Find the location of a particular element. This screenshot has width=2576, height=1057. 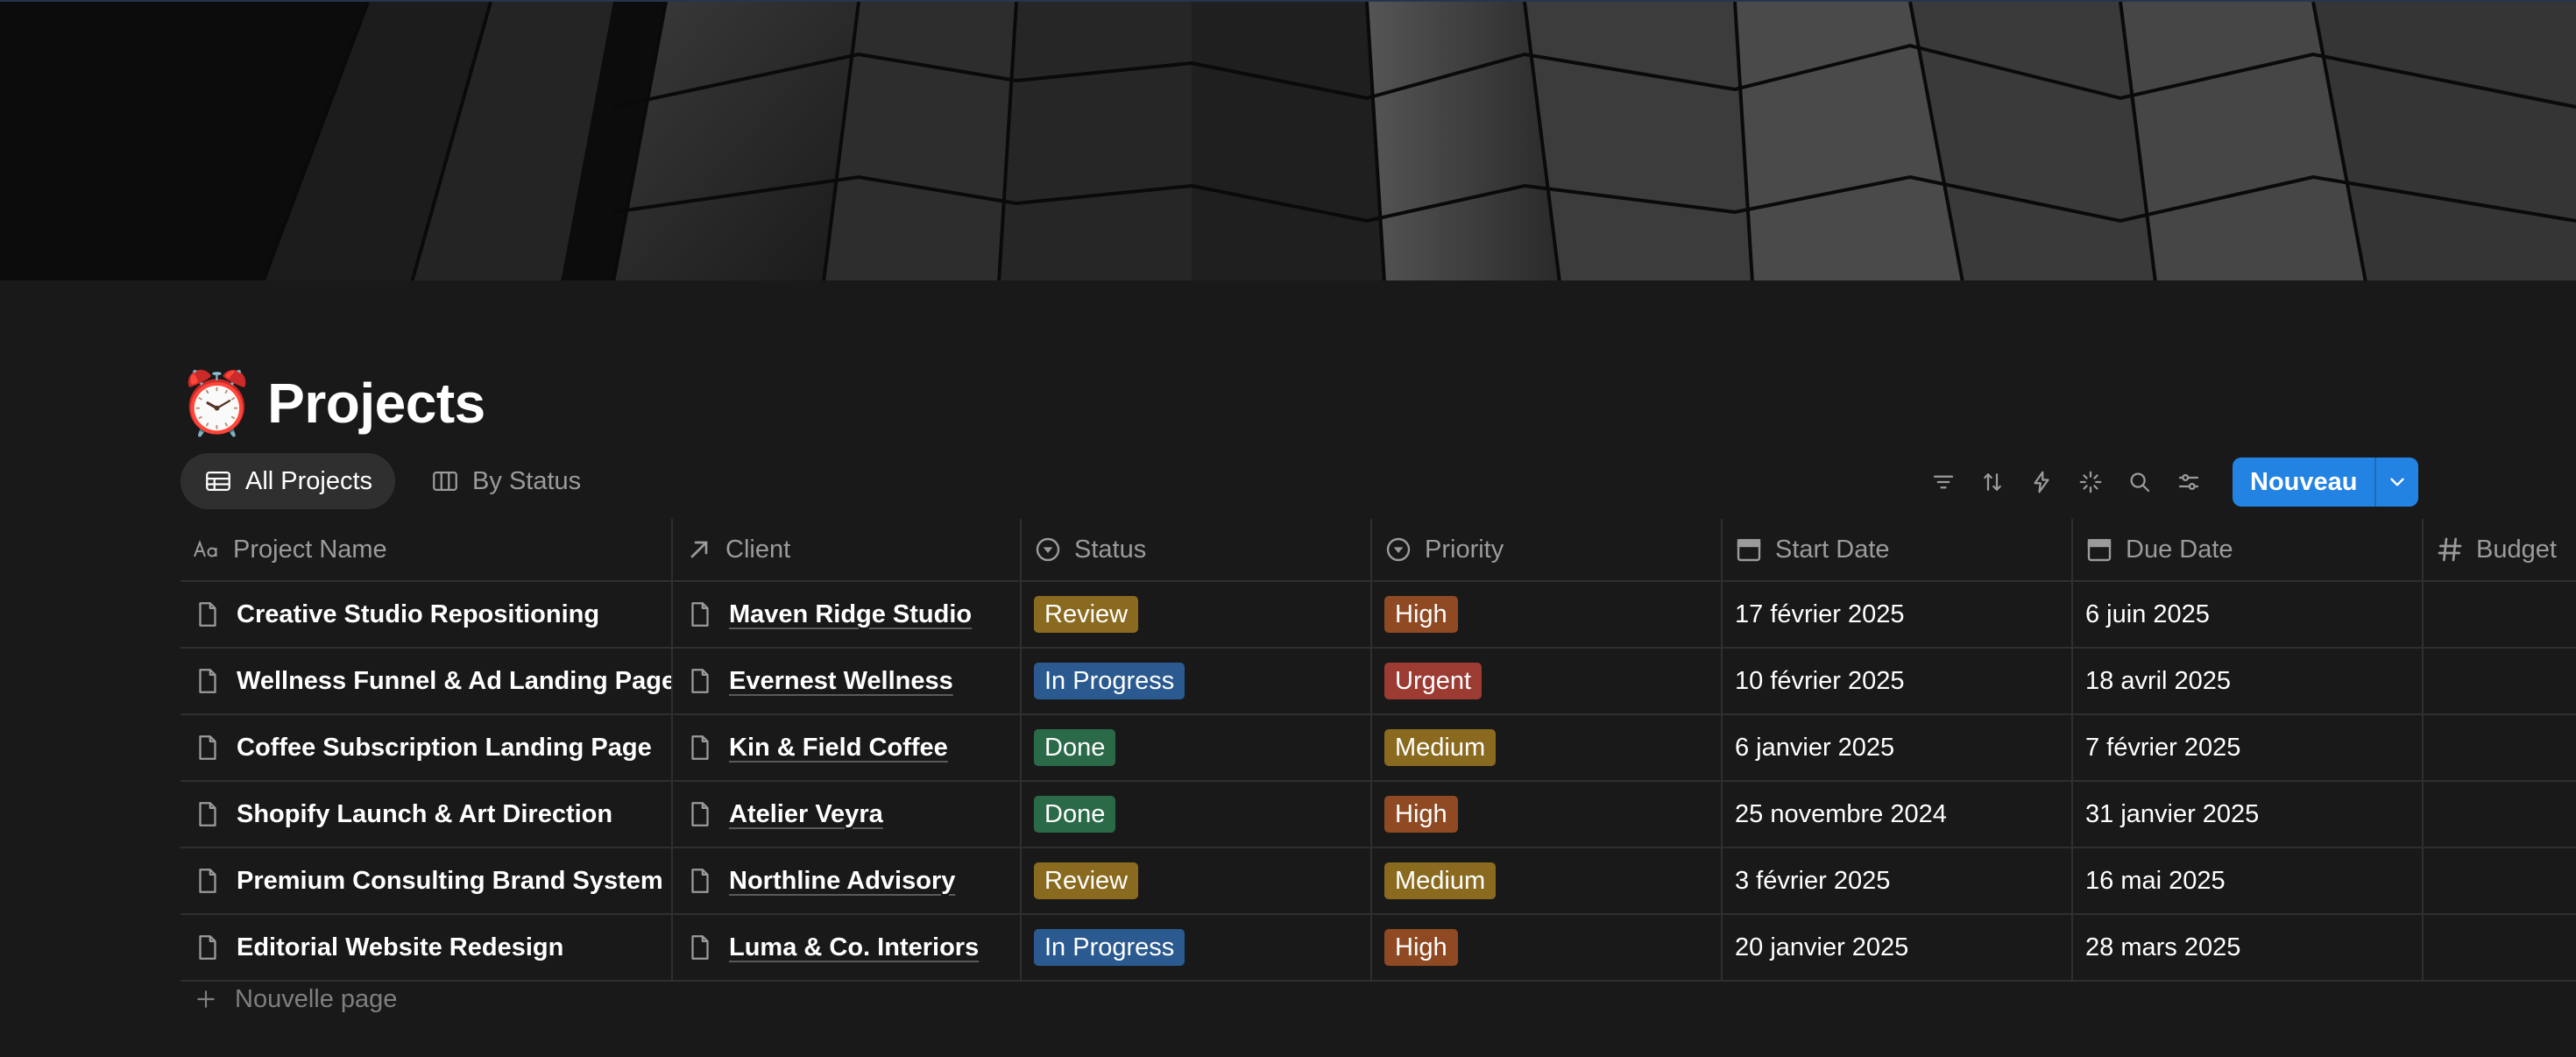

cell-due-date: 6 juin 2025 is located at coordinates (2248, 614).